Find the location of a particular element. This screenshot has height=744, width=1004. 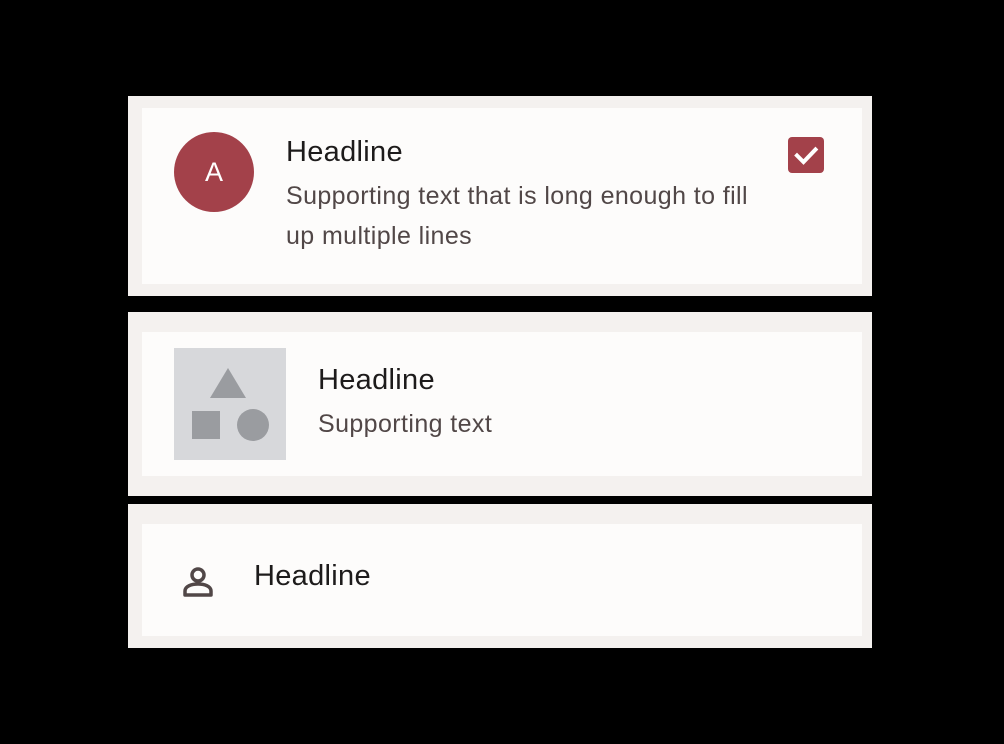

checkbox is located at coordinates (806, 155).